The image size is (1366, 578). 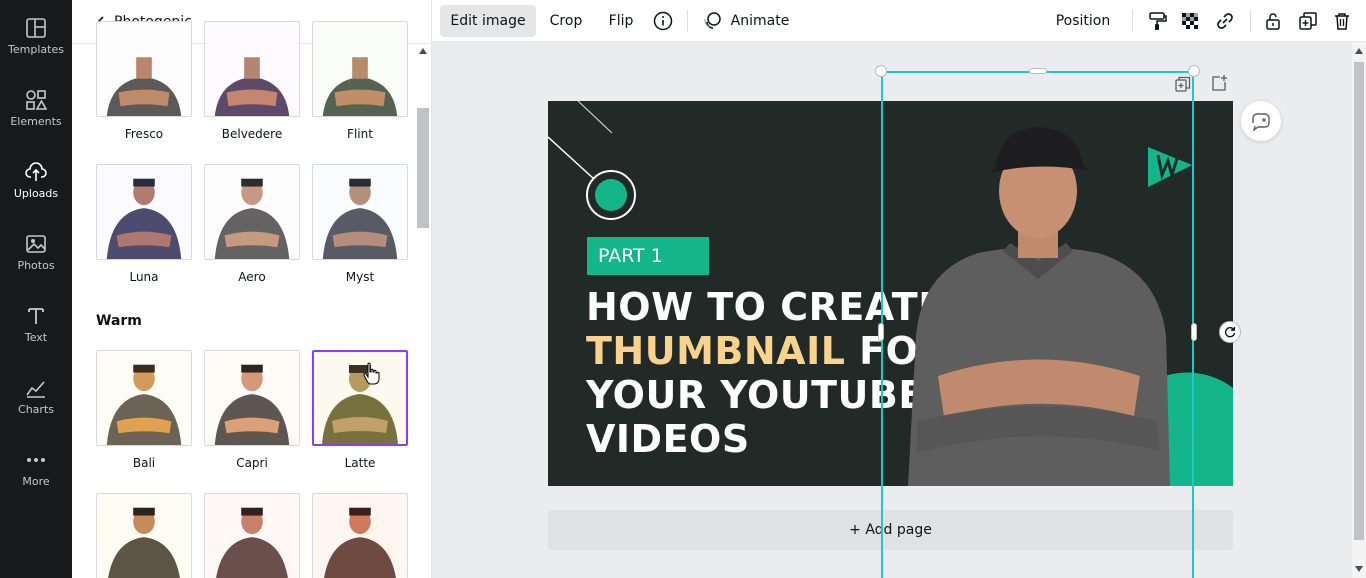 What do you see at coordinates (1230, 332) in the screenshot?
I see `rotate-icon` at bounding box center [1230, 332].